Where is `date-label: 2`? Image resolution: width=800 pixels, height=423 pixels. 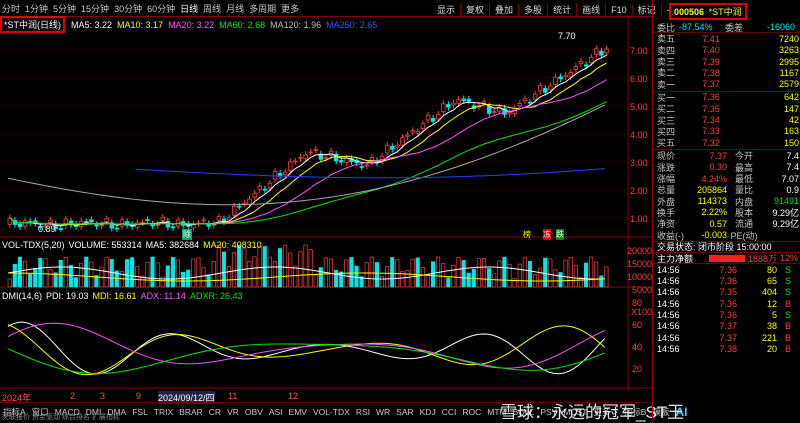 date-label: 2 is located at coordinates (73, 396).